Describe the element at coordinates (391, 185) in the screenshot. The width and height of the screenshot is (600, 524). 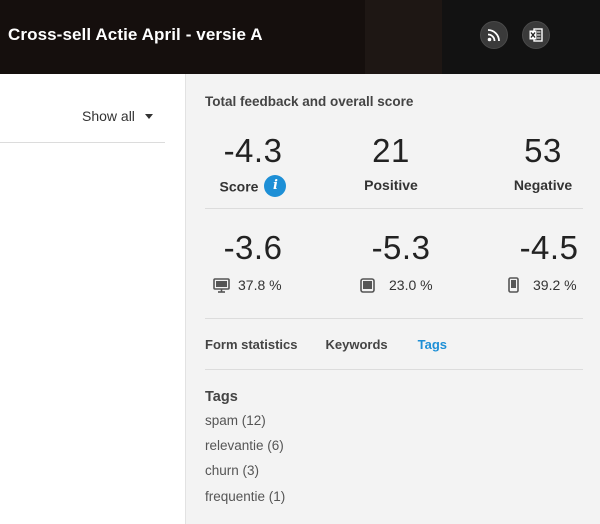
I see `positive-label: Positive` at that location.